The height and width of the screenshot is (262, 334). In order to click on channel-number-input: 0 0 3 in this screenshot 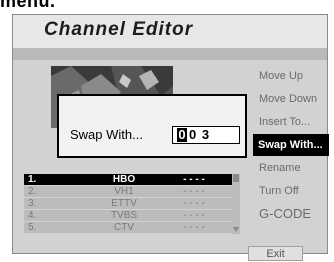, I will do `click(206, 135)`.